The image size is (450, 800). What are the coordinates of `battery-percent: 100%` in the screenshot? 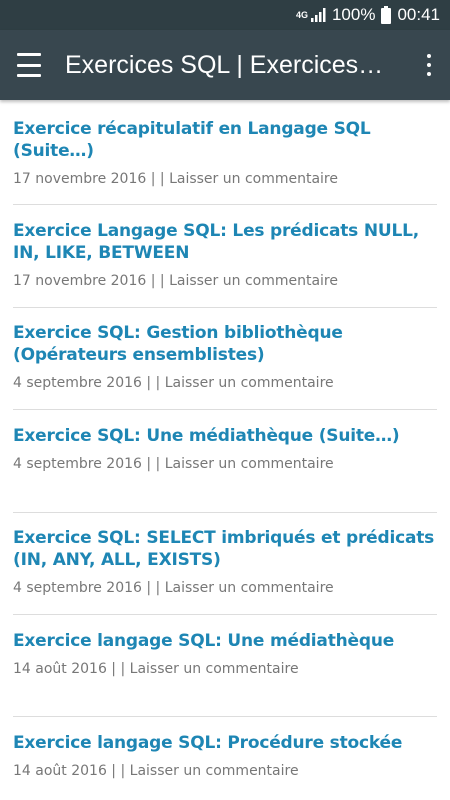 It's located at (353, 14).